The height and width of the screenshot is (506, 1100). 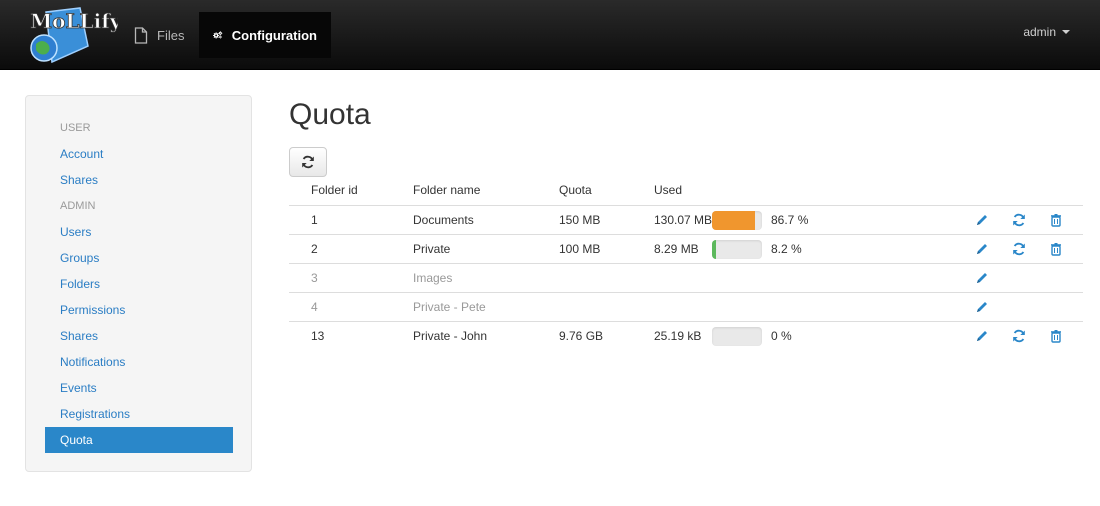 What do you see at coordinates (139, 362) in the screenshot?
I see `sidebar-item-notifications: Notifications` at bounding box center [139, 362].